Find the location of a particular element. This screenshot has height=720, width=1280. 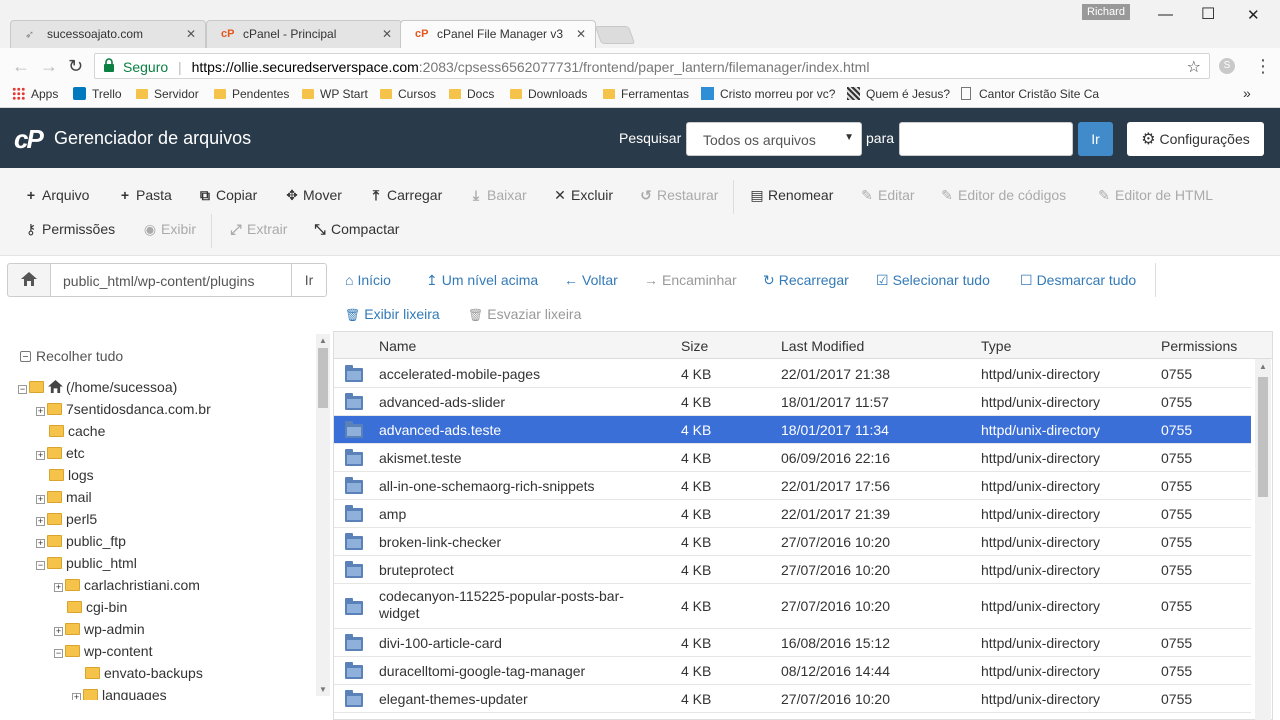

code-editor-button: ✎ Editor de códigos is located at coordinates (1003, 195).